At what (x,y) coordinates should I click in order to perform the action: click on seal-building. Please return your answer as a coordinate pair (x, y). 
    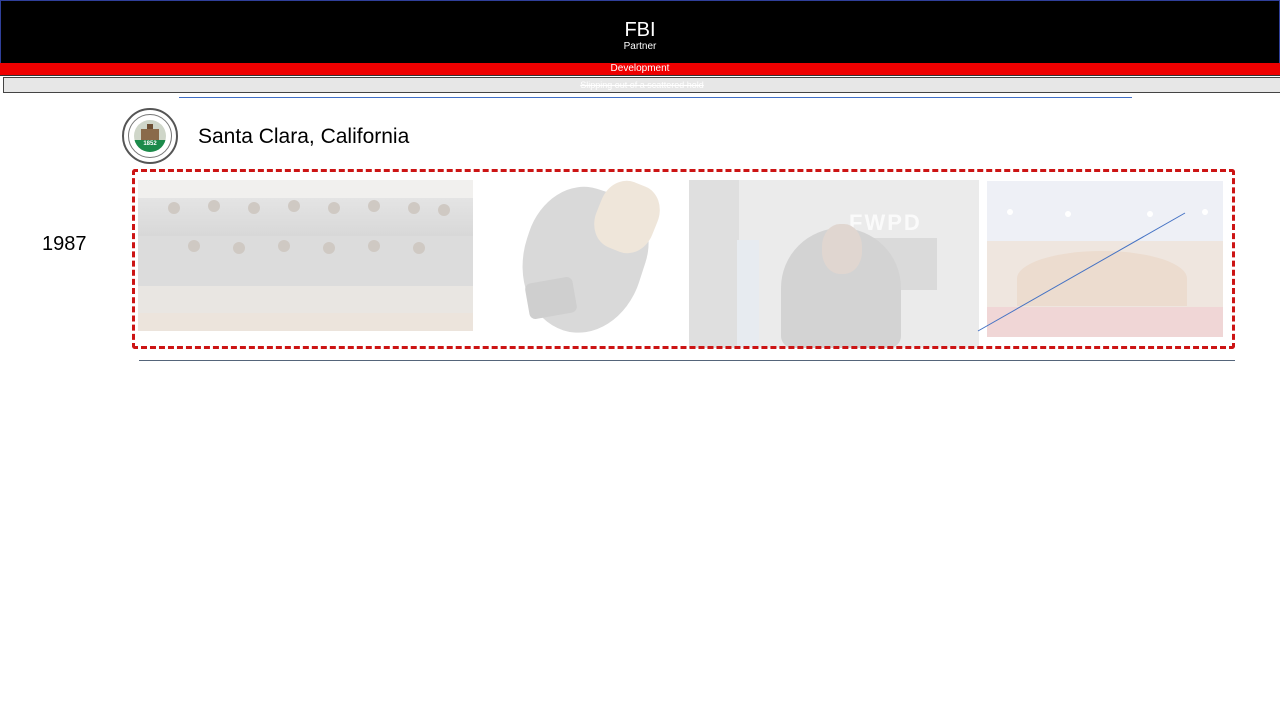
    Looking at the image, I should click on (150, 134).